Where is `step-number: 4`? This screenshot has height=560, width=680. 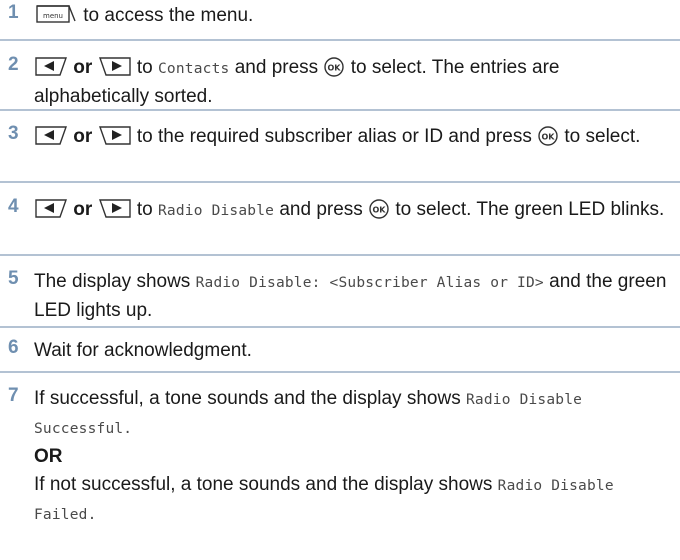 step-number: 4 is located at coordinates (13, 206).